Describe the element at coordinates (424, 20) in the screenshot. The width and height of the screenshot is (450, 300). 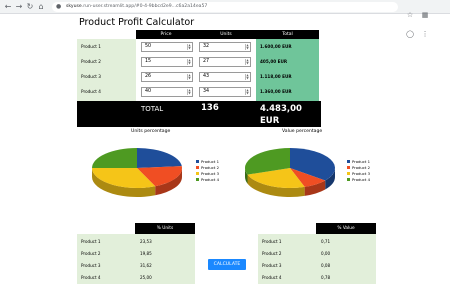
I see `browser-actions: ☆ ▦ ◯ ⋮` at that location.